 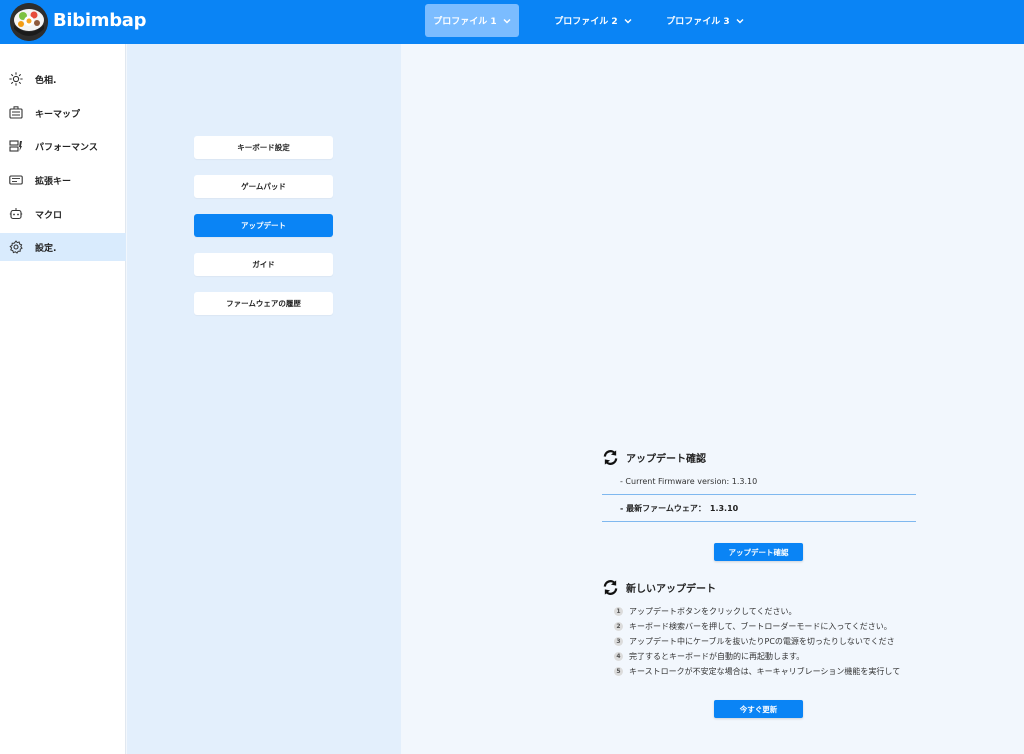 What do you see at coordinates (671, 589) in the screenshot?
I see `new-update-title: 新しいアップデート` at bounding box center [671, 589].